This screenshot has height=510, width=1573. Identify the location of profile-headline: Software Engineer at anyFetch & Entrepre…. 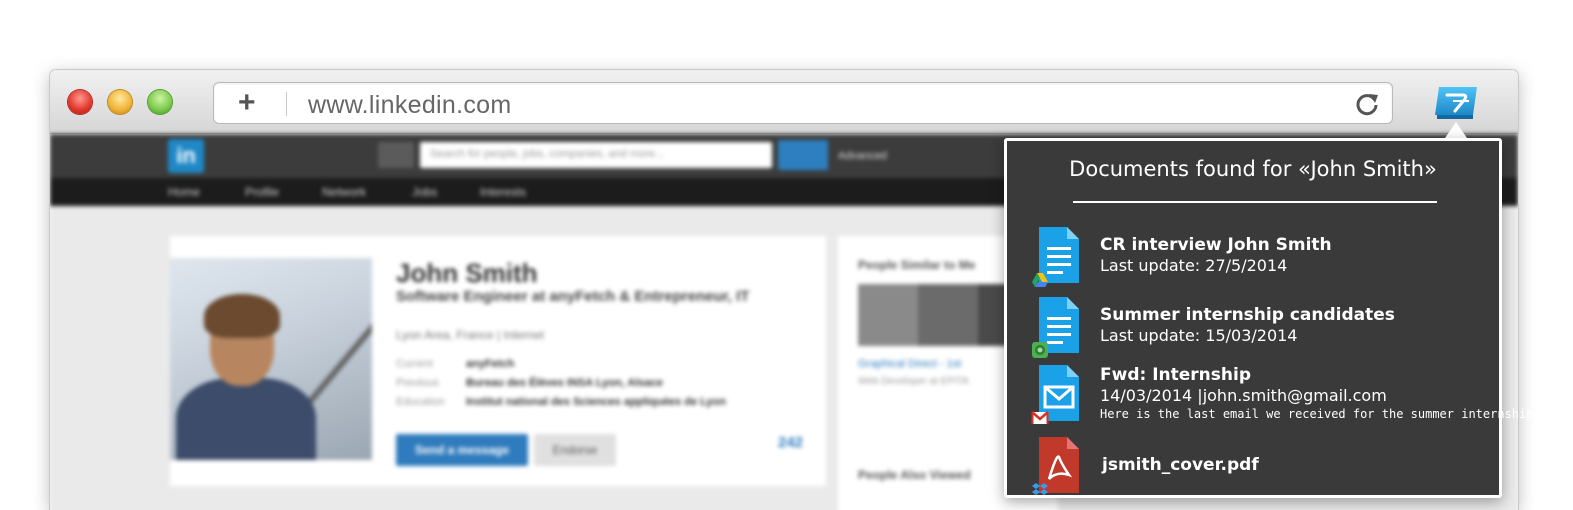
(573, 296).